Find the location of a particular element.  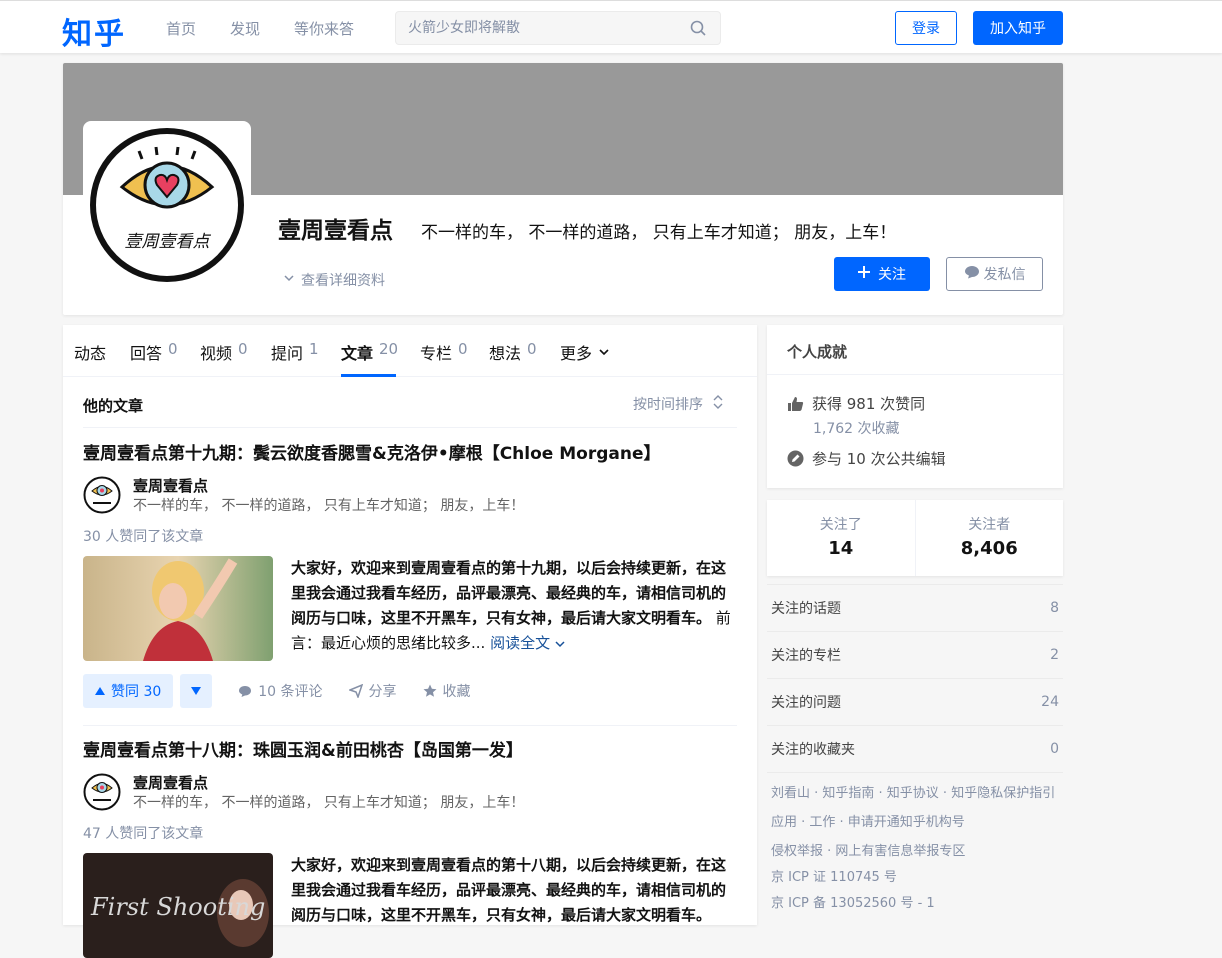

search-input is located at coordinates (536, 28).